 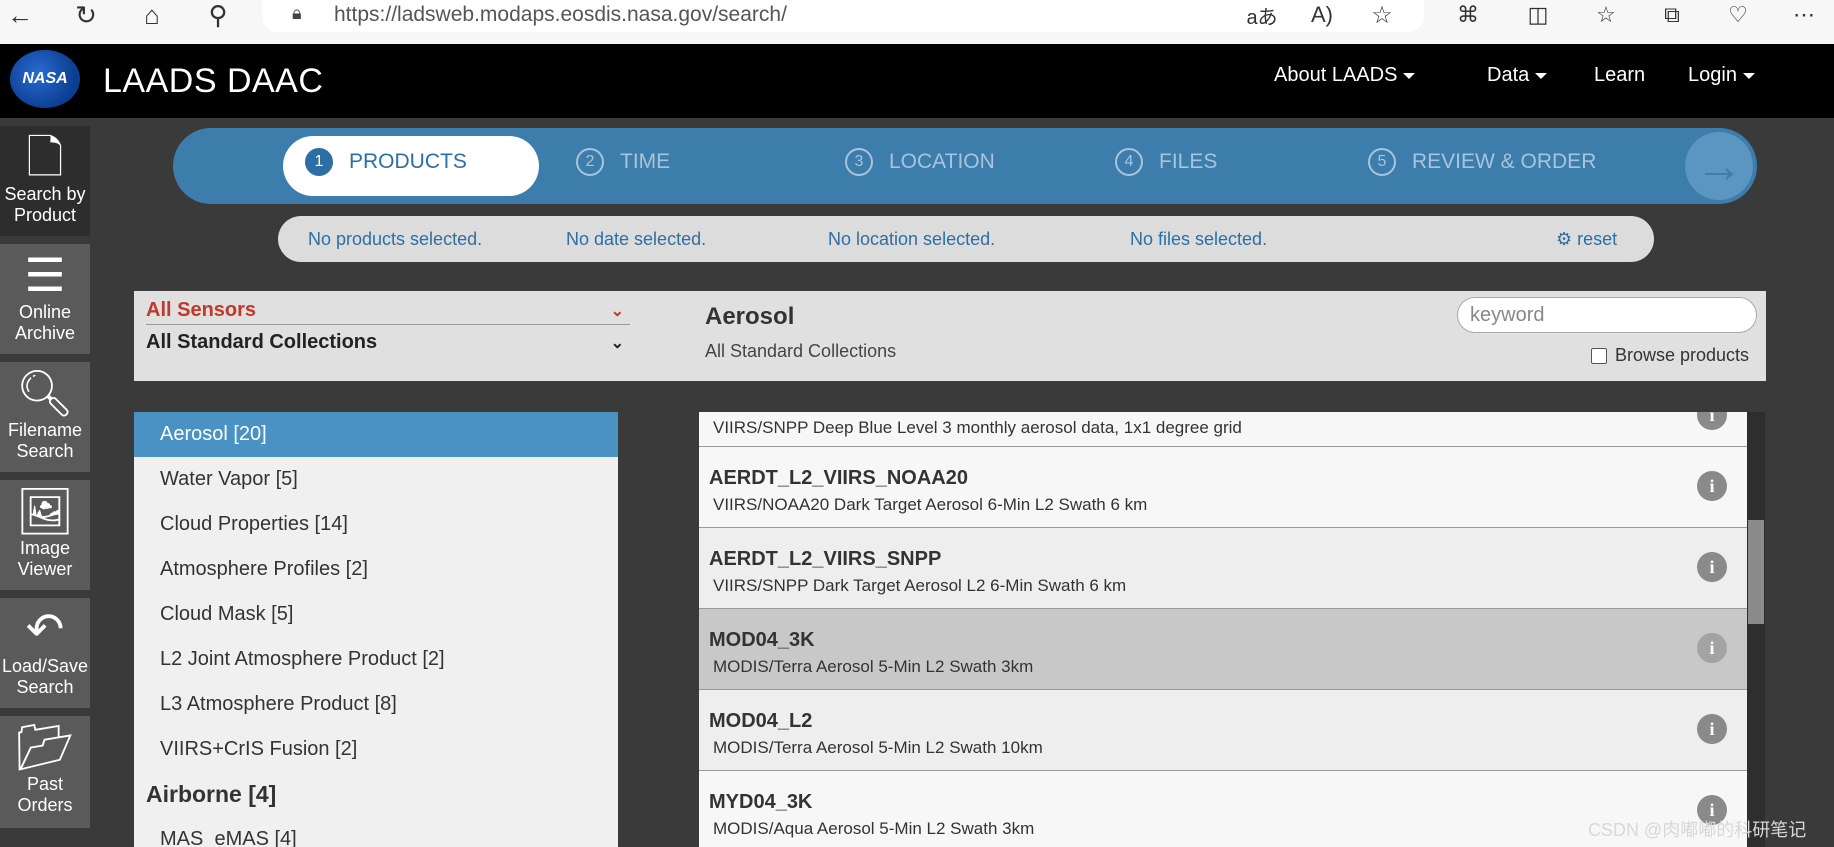 I want to click on browser-essentials-icon: ♡, so click(x=1738, y=15).